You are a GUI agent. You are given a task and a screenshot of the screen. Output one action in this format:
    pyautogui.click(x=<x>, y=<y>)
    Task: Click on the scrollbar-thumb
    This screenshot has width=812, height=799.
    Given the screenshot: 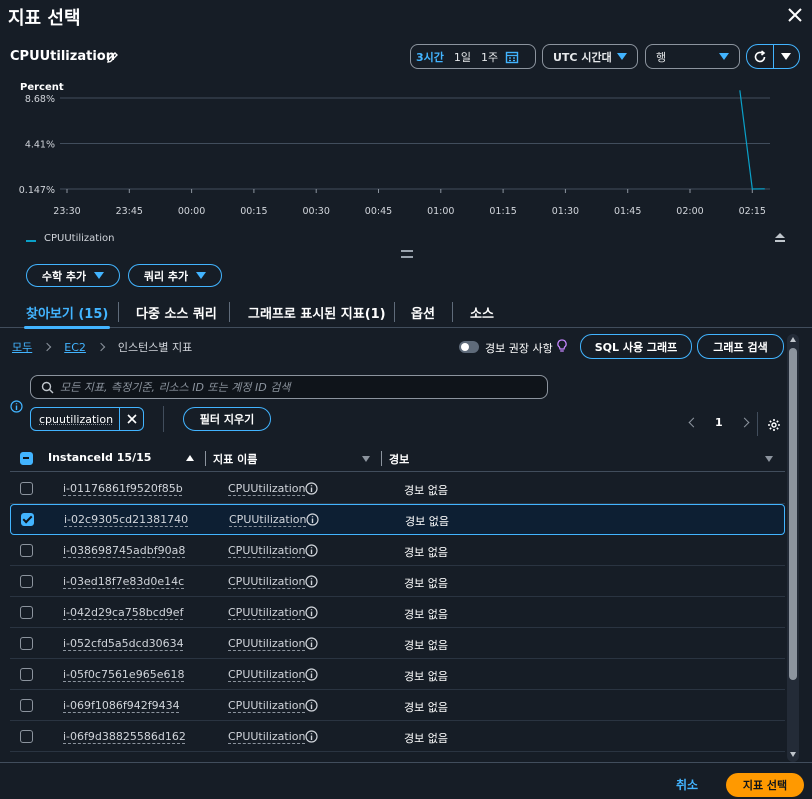 What is the action you would take?
    pyautogui.click(x=793, y=514)
    